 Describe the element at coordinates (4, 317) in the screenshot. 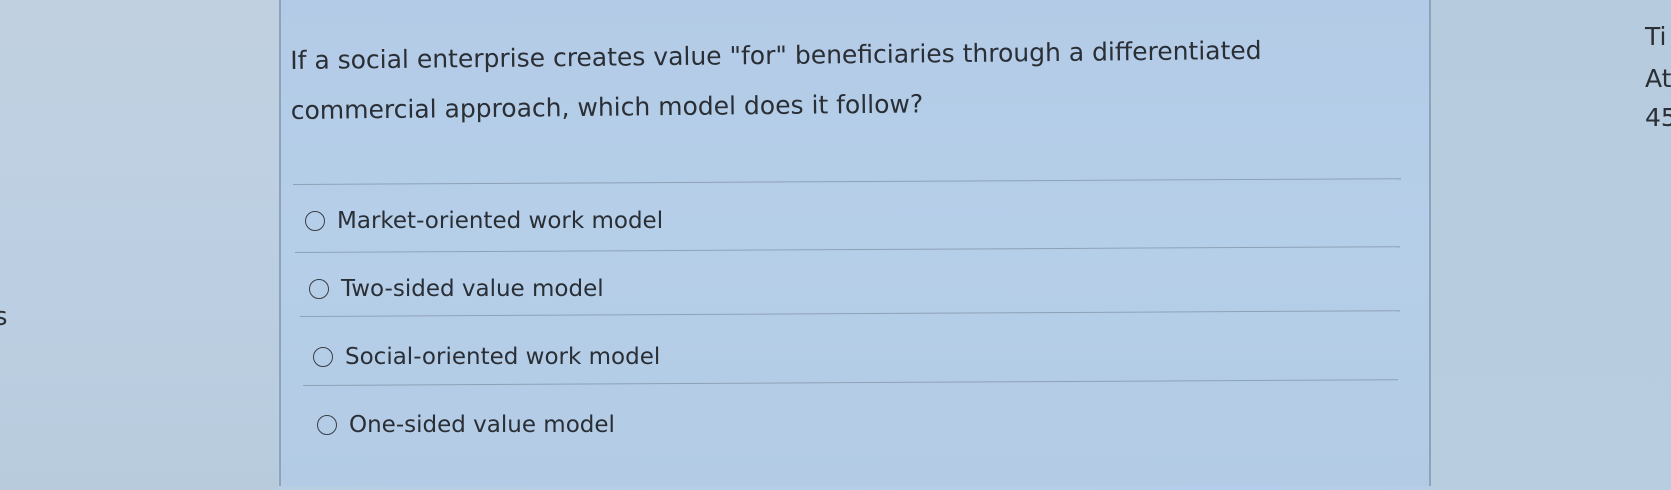

I see `left-edge-text: s` at that location.